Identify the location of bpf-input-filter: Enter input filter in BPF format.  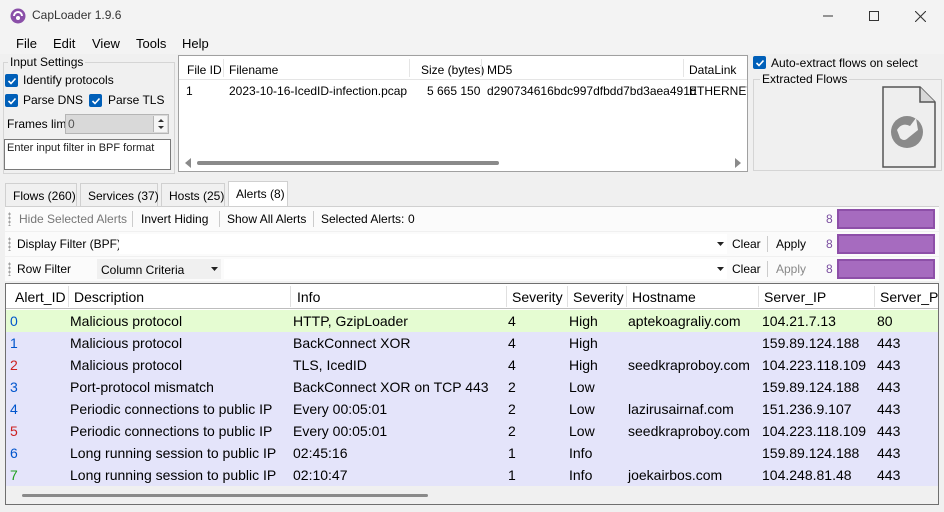
(87, 154).